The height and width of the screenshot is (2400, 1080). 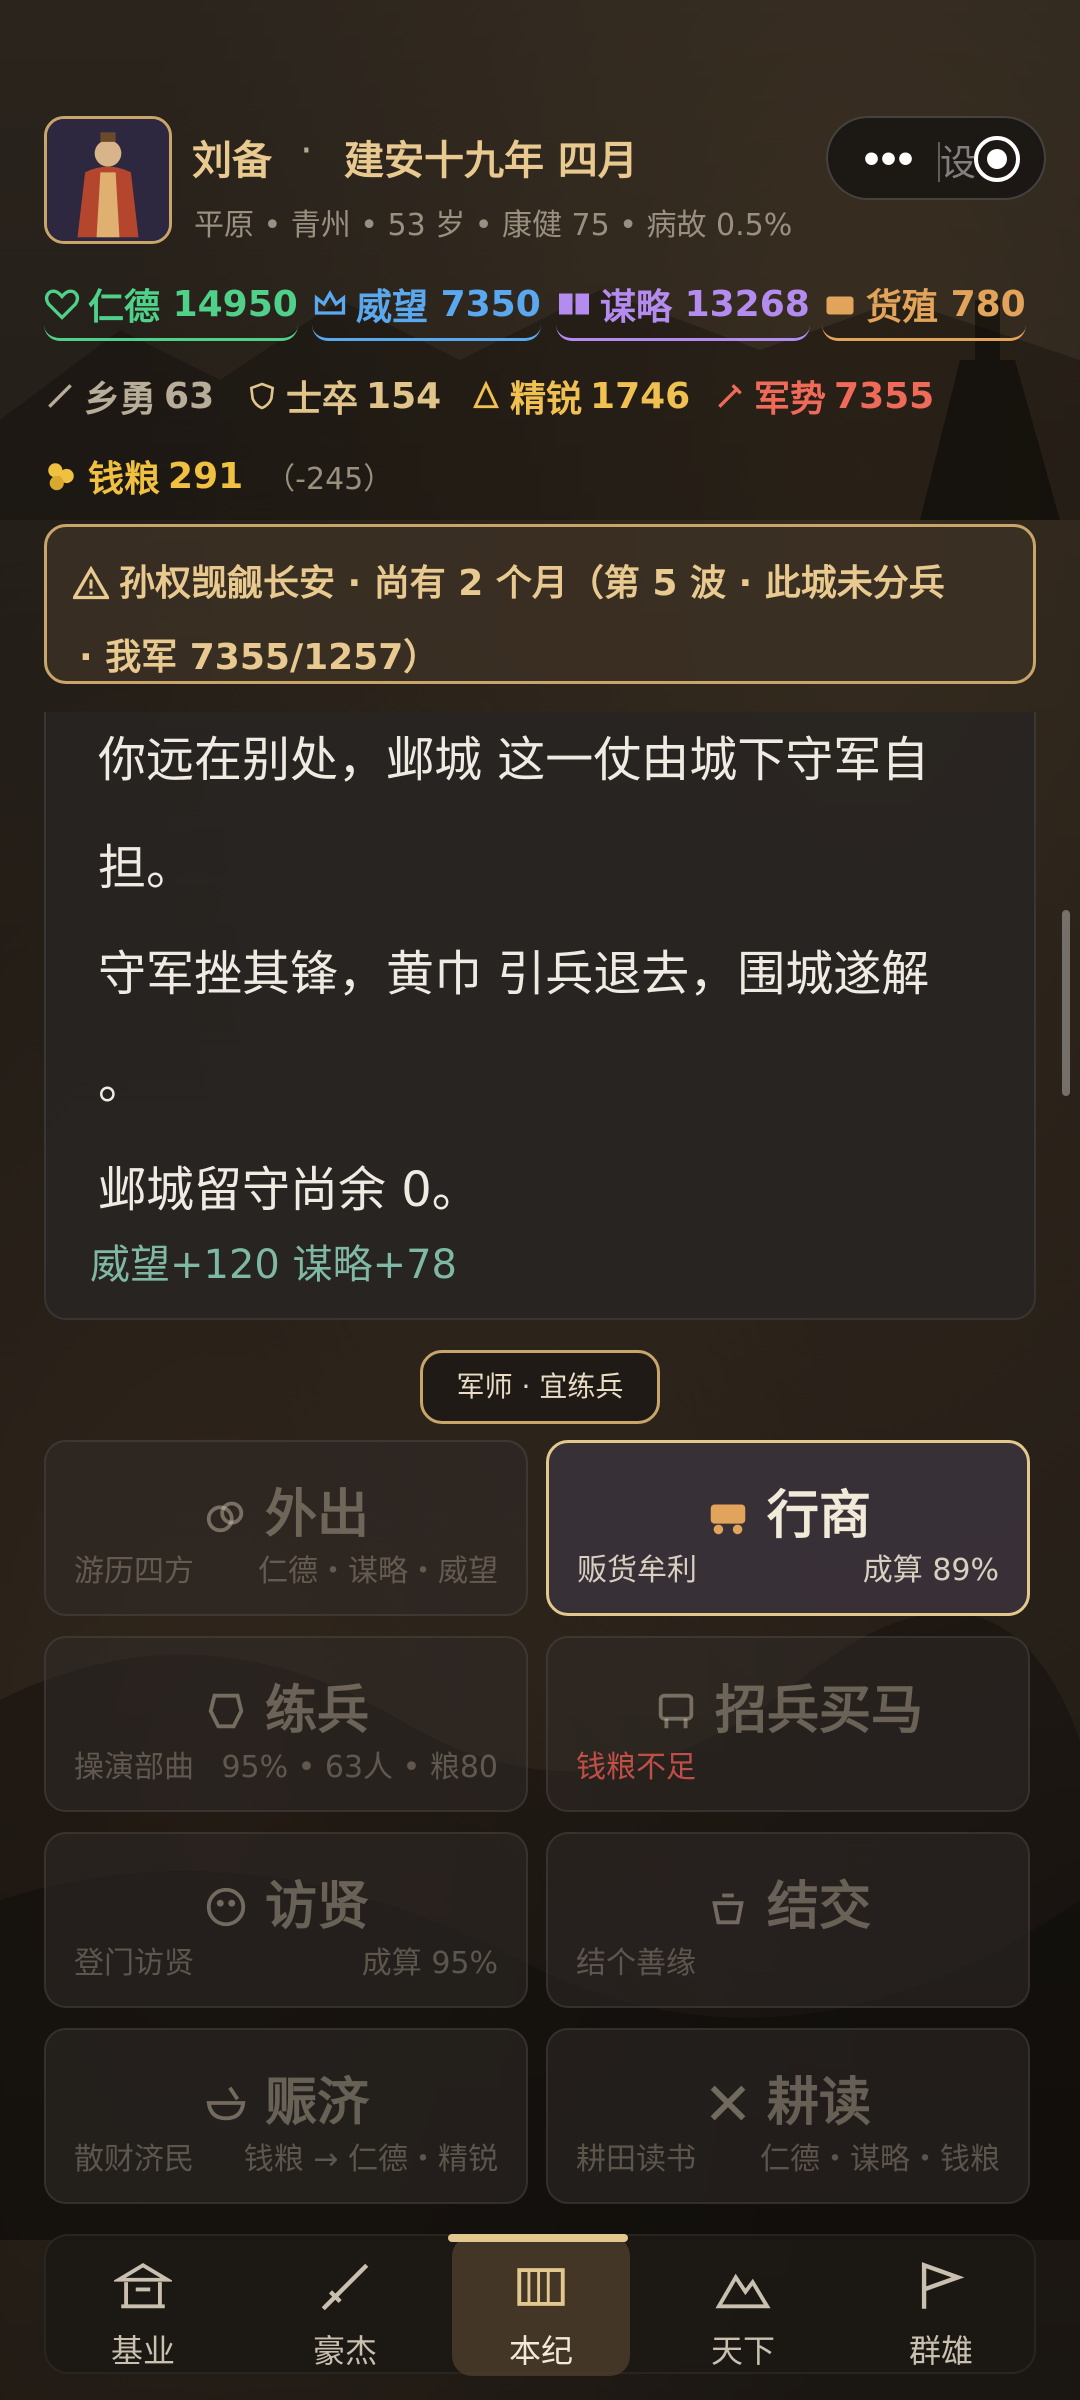 What do you see at coordinates (580, 396) in the screenshot?
I see `stat-jingrui: 精锐 1746` at bounding box center [580, 396].